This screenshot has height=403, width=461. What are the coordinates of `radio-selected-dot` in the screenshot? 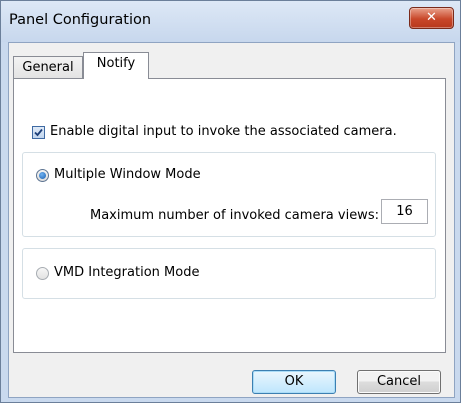 It's located at (42, 175).